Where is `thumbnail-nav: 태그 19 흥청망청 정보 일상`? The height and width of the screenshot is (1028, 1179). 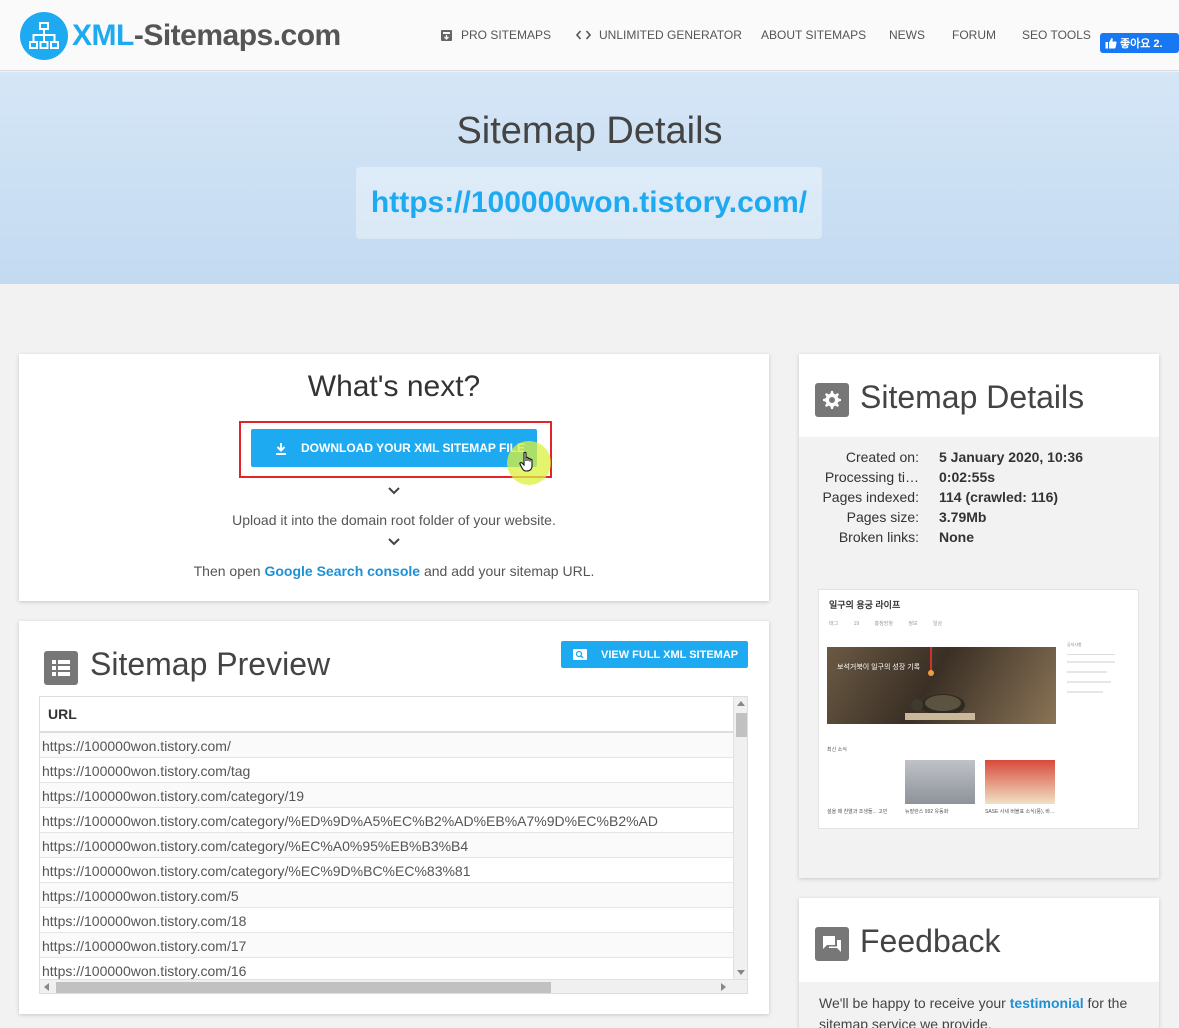 thumbnail-nav: 태그 19 흥청망청 정보 일상 is located at coordinates (886, 624).